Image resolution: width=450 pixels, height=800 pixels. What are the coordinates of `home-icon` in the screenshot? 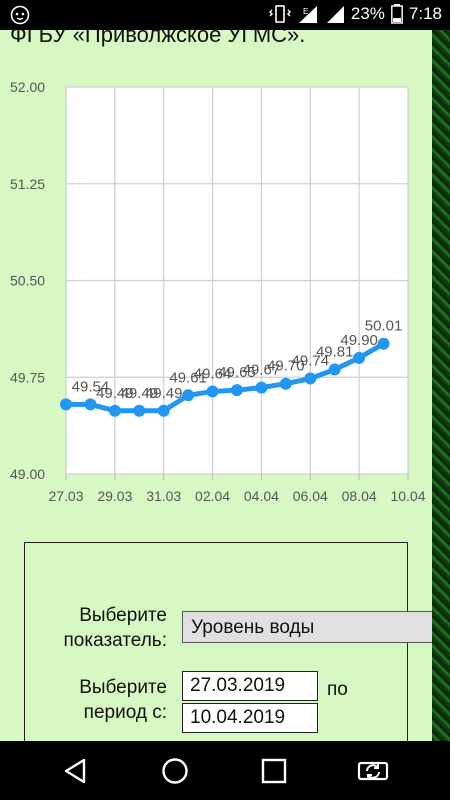 It's located at (175, 771).